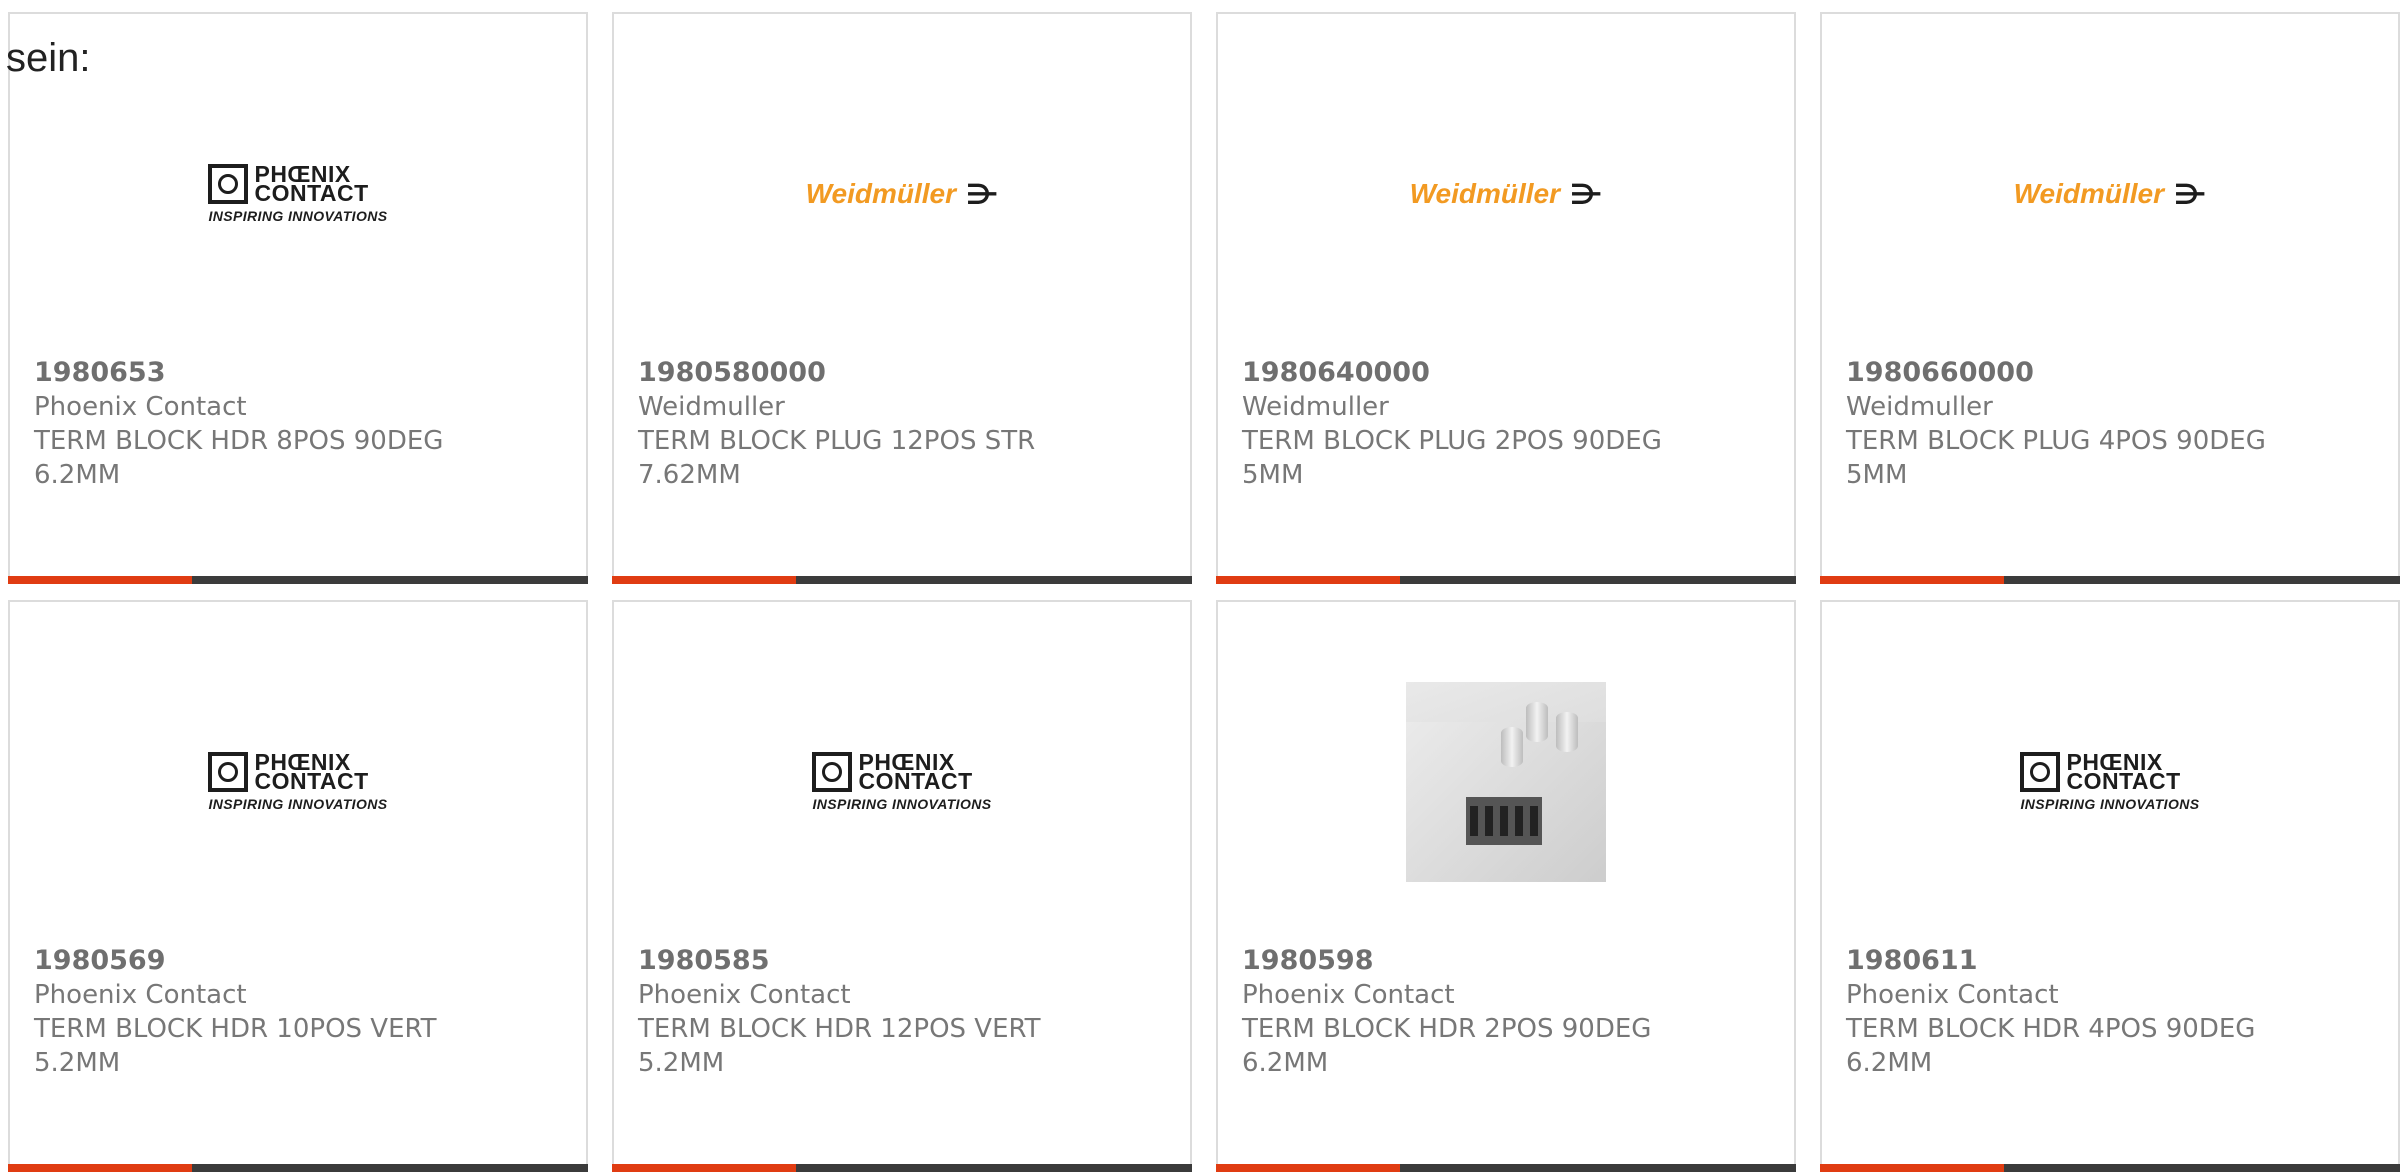 This screenshot has height=1172, width=2400. Describe the element at coordinates (904, 961) in the screenshot. I see `part-number: 1980585` at that location.